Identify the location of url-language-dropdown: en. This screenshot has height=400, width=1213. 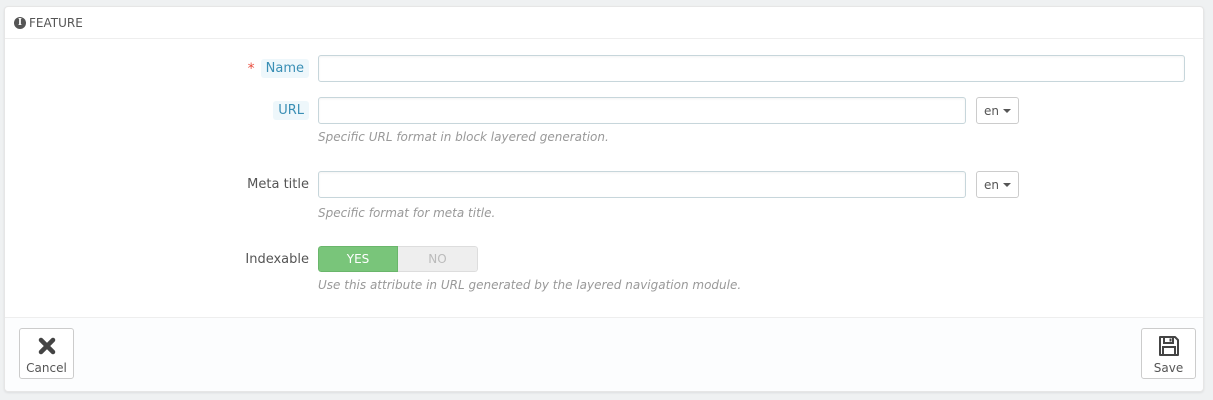
(997, 110).